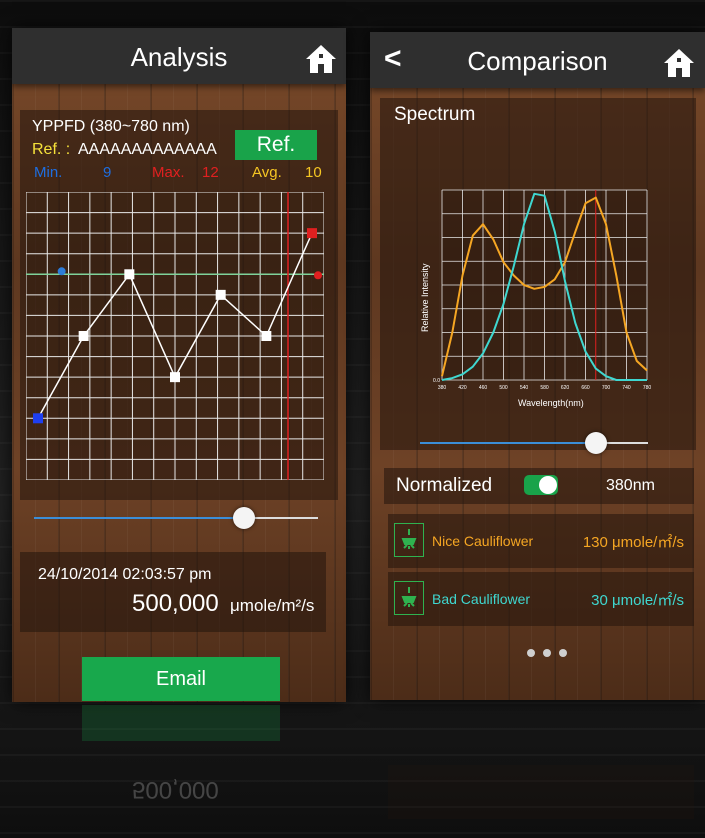  I want to click on ypppfd-label: YPPFD (380~780 nm), so click(111, 126).